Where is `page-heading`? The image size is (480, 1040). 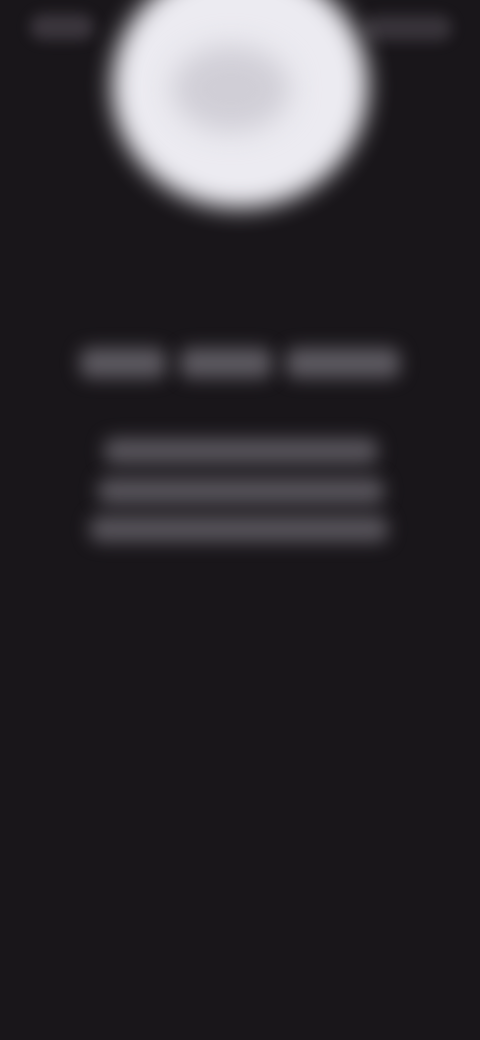
page-heading is located at coordinates (240, 363).